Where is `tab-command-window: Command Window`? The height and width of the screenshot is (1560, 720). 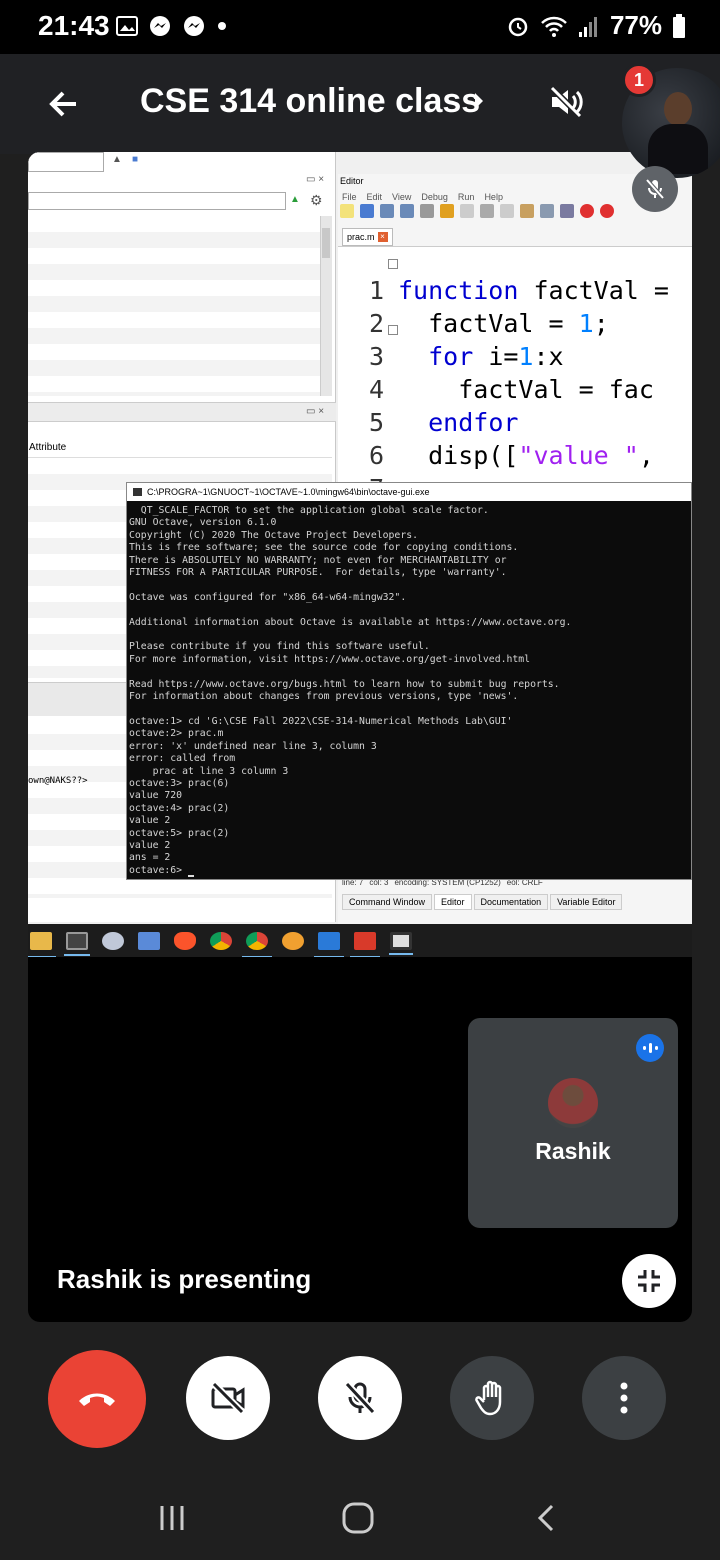
tab-command-window: Command Window is located at coordinates (387, 902).